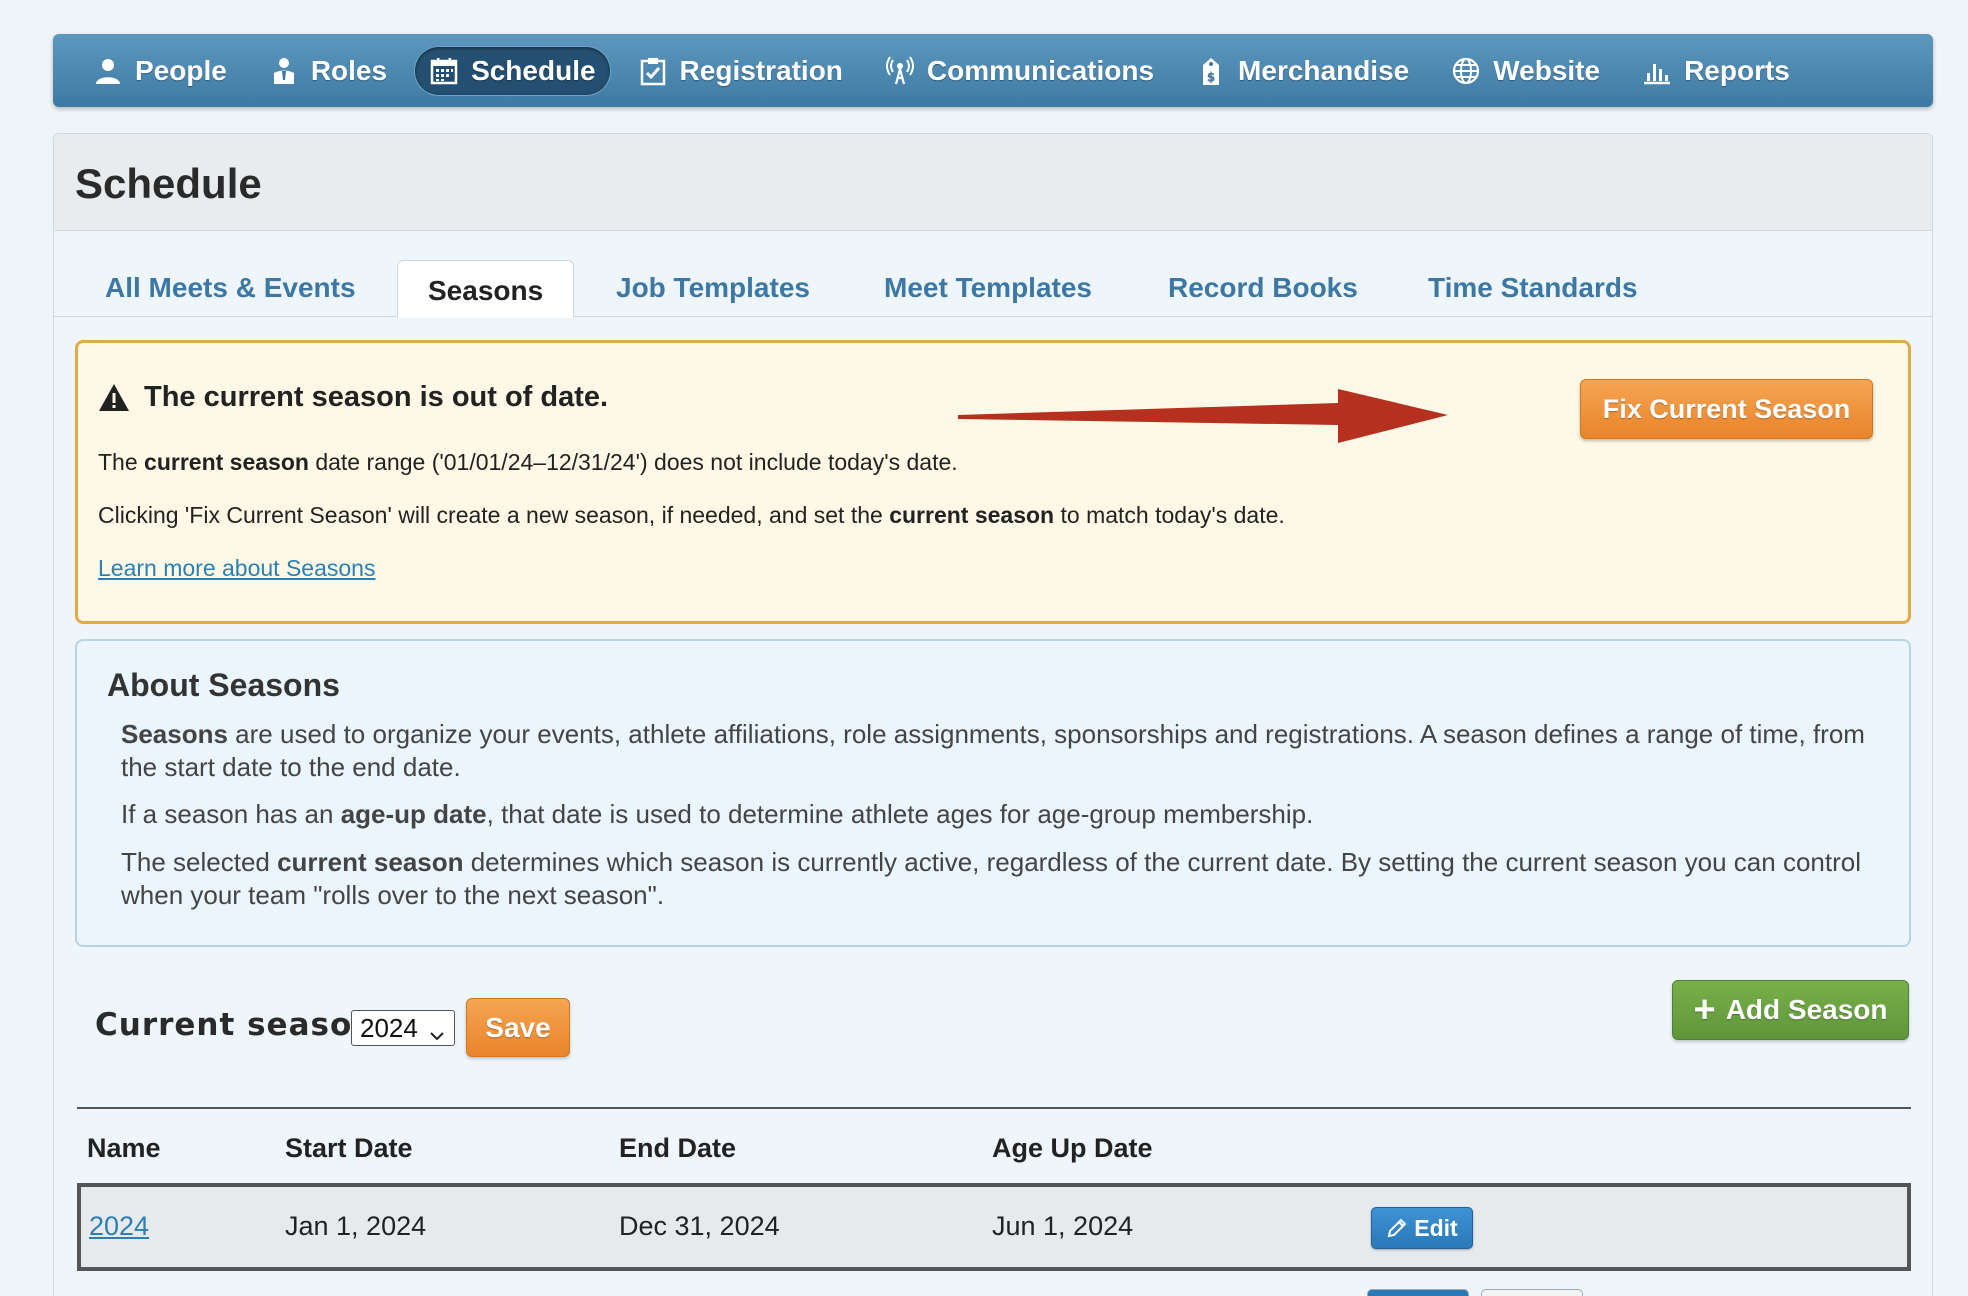  Describe the element at coordinates (900, 70) in the screenshot. I see `broadcast-icon` at that location.